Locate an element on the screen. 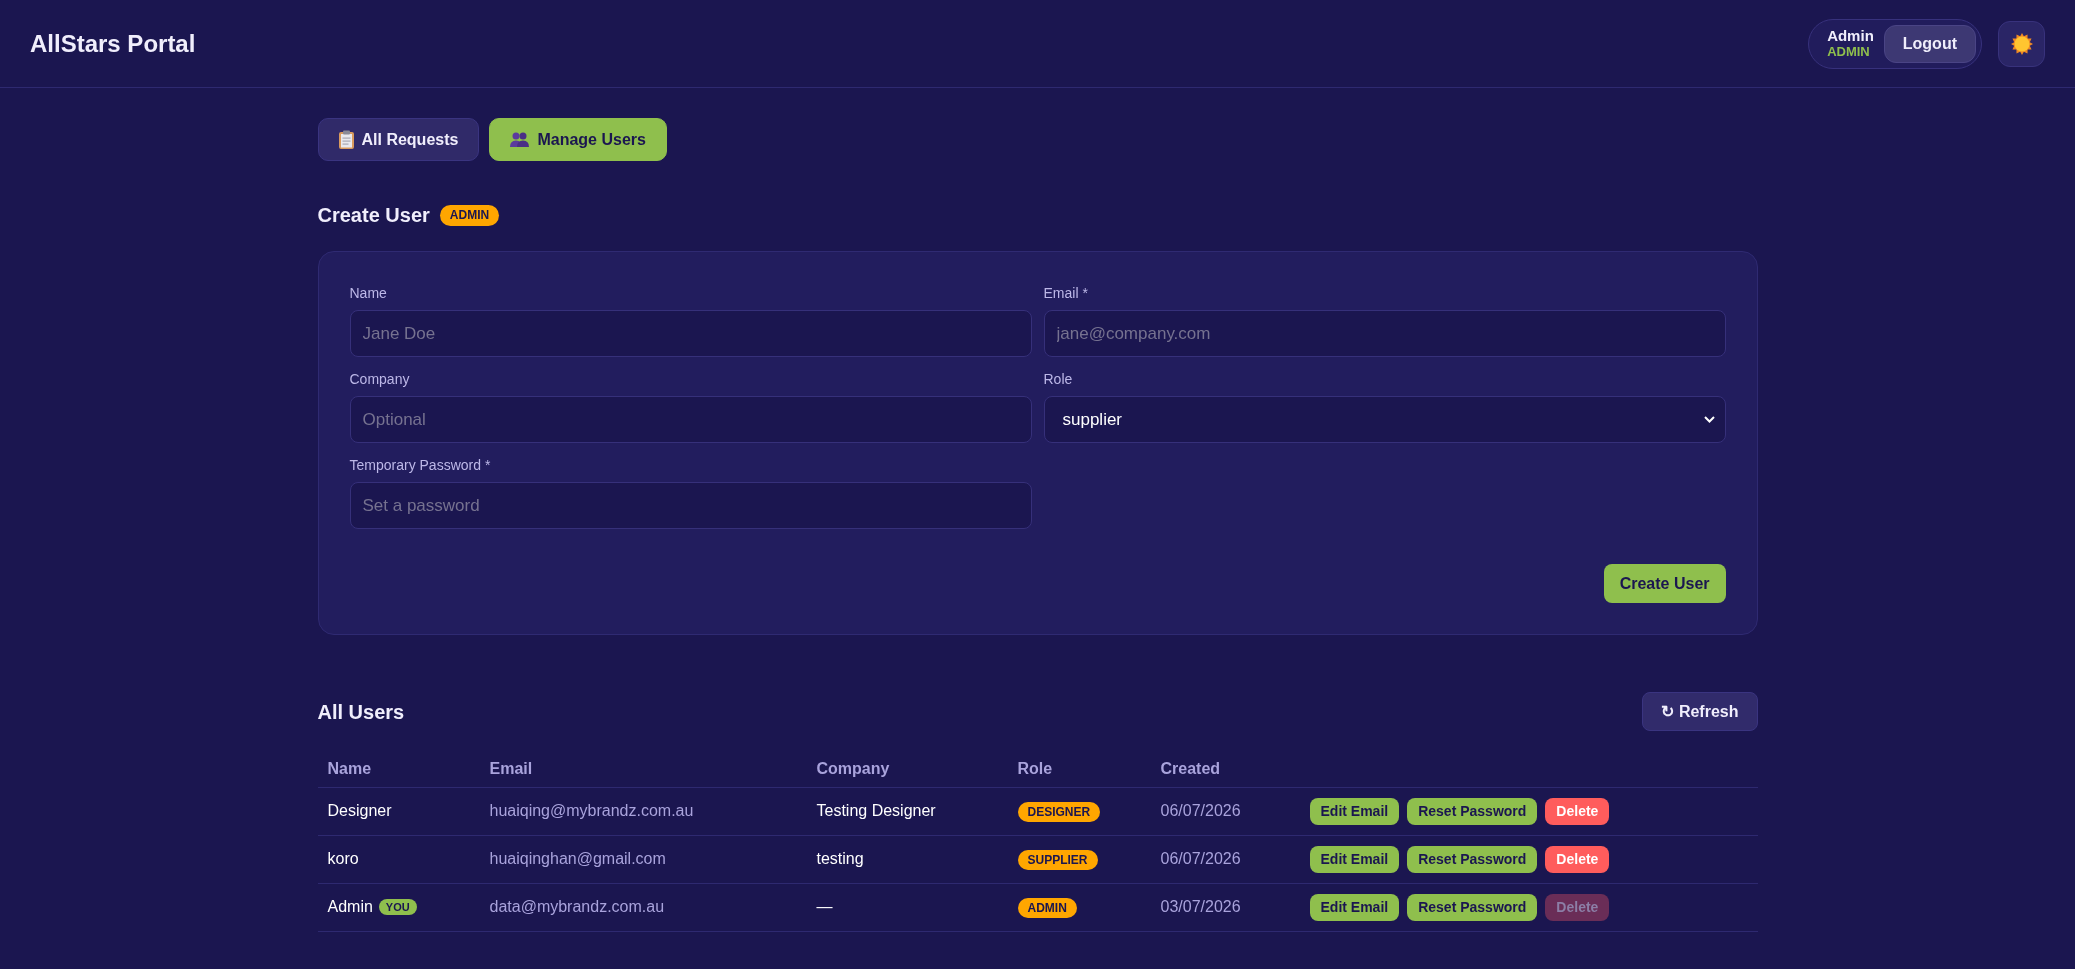  table-cell: — is located at coordinates (907, 907).